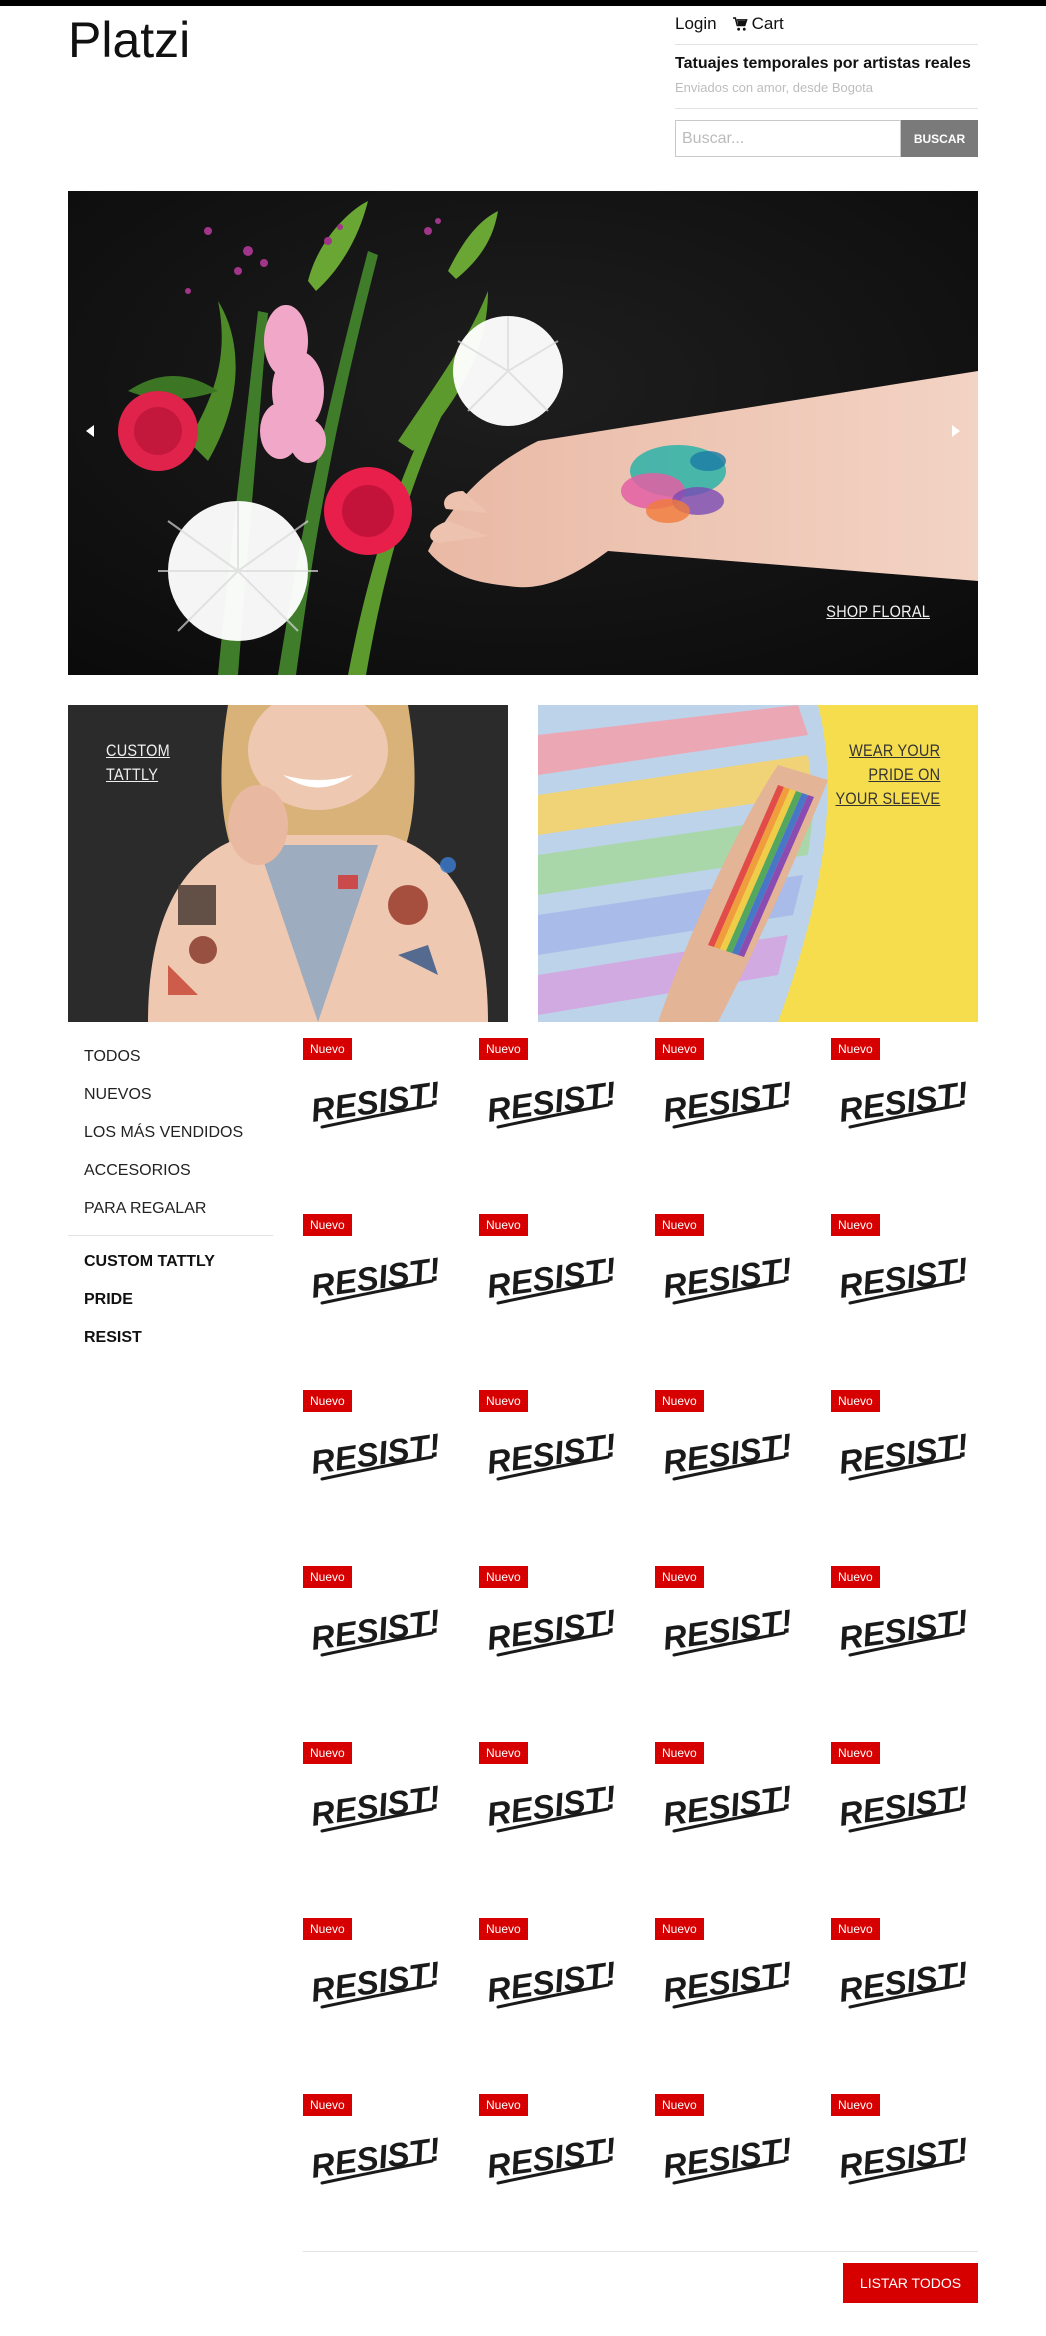 The height and width of the screenshot is (2336, 1046). What do you see at coordinates (170, 1338) in the screenshot?
I see `collection-resist: RESIST` at bounding box center [170, 1338].